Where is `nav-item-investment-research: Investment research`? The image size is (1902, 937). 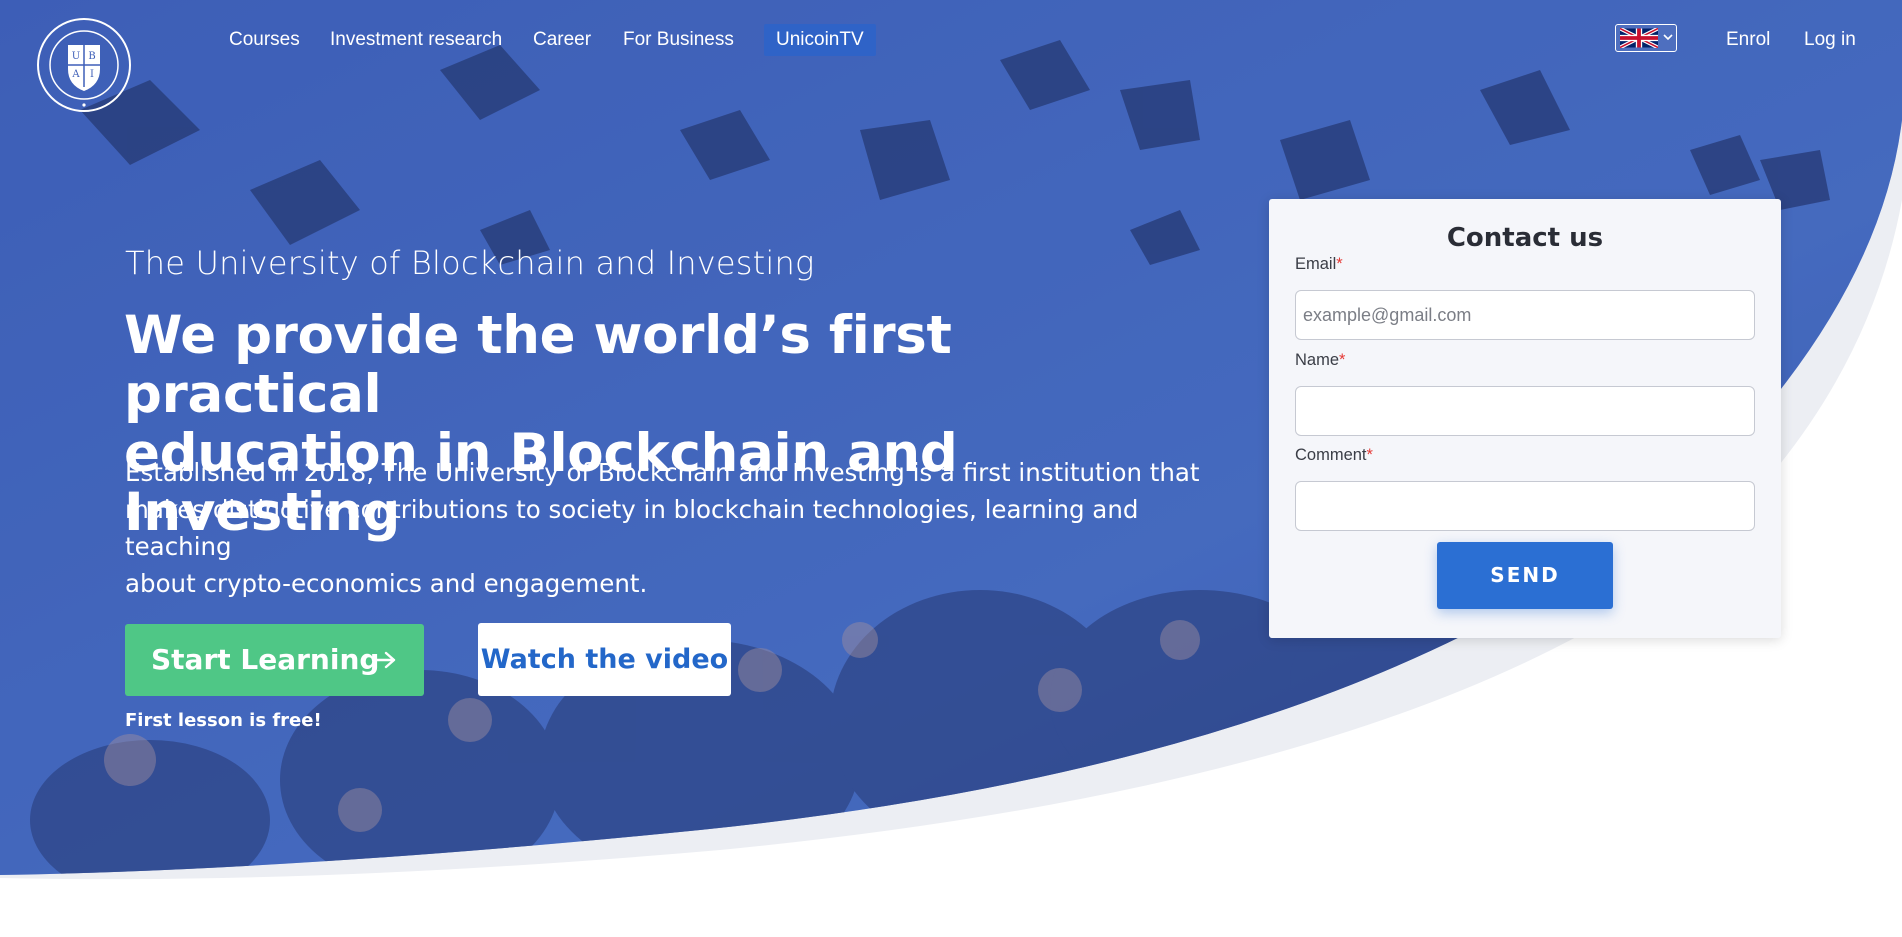
nav-item-investment-research: Investment research is located at coordinates (416, 40).